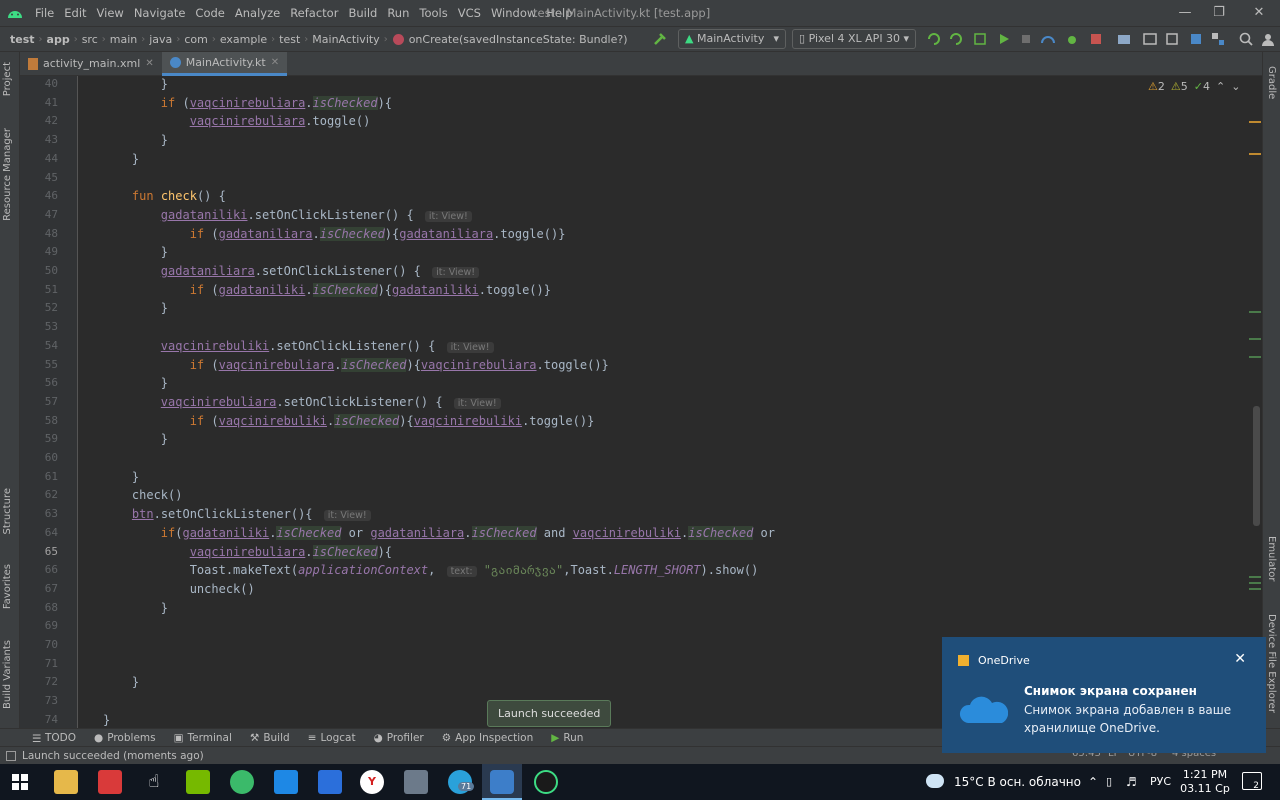 The width and height of the screenshot is (1280, 800). I want to click on sync-gradle-icon, so click(1124, 39).